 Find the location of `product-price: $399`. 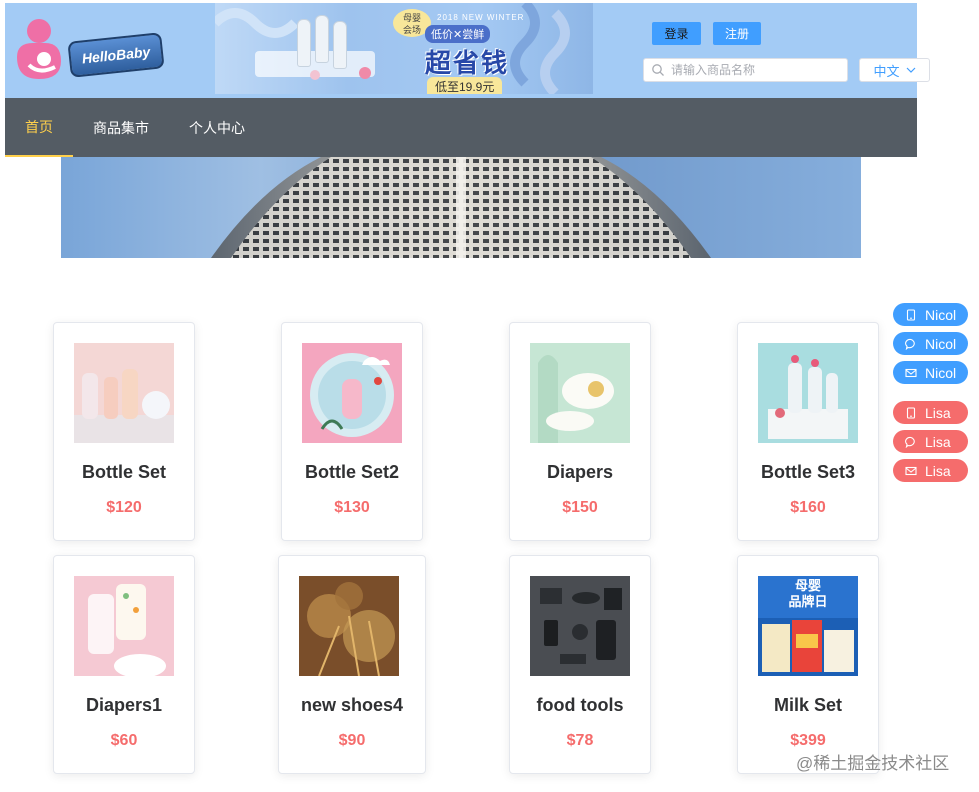

product-price: $399 is located at coordinates (808, 740).